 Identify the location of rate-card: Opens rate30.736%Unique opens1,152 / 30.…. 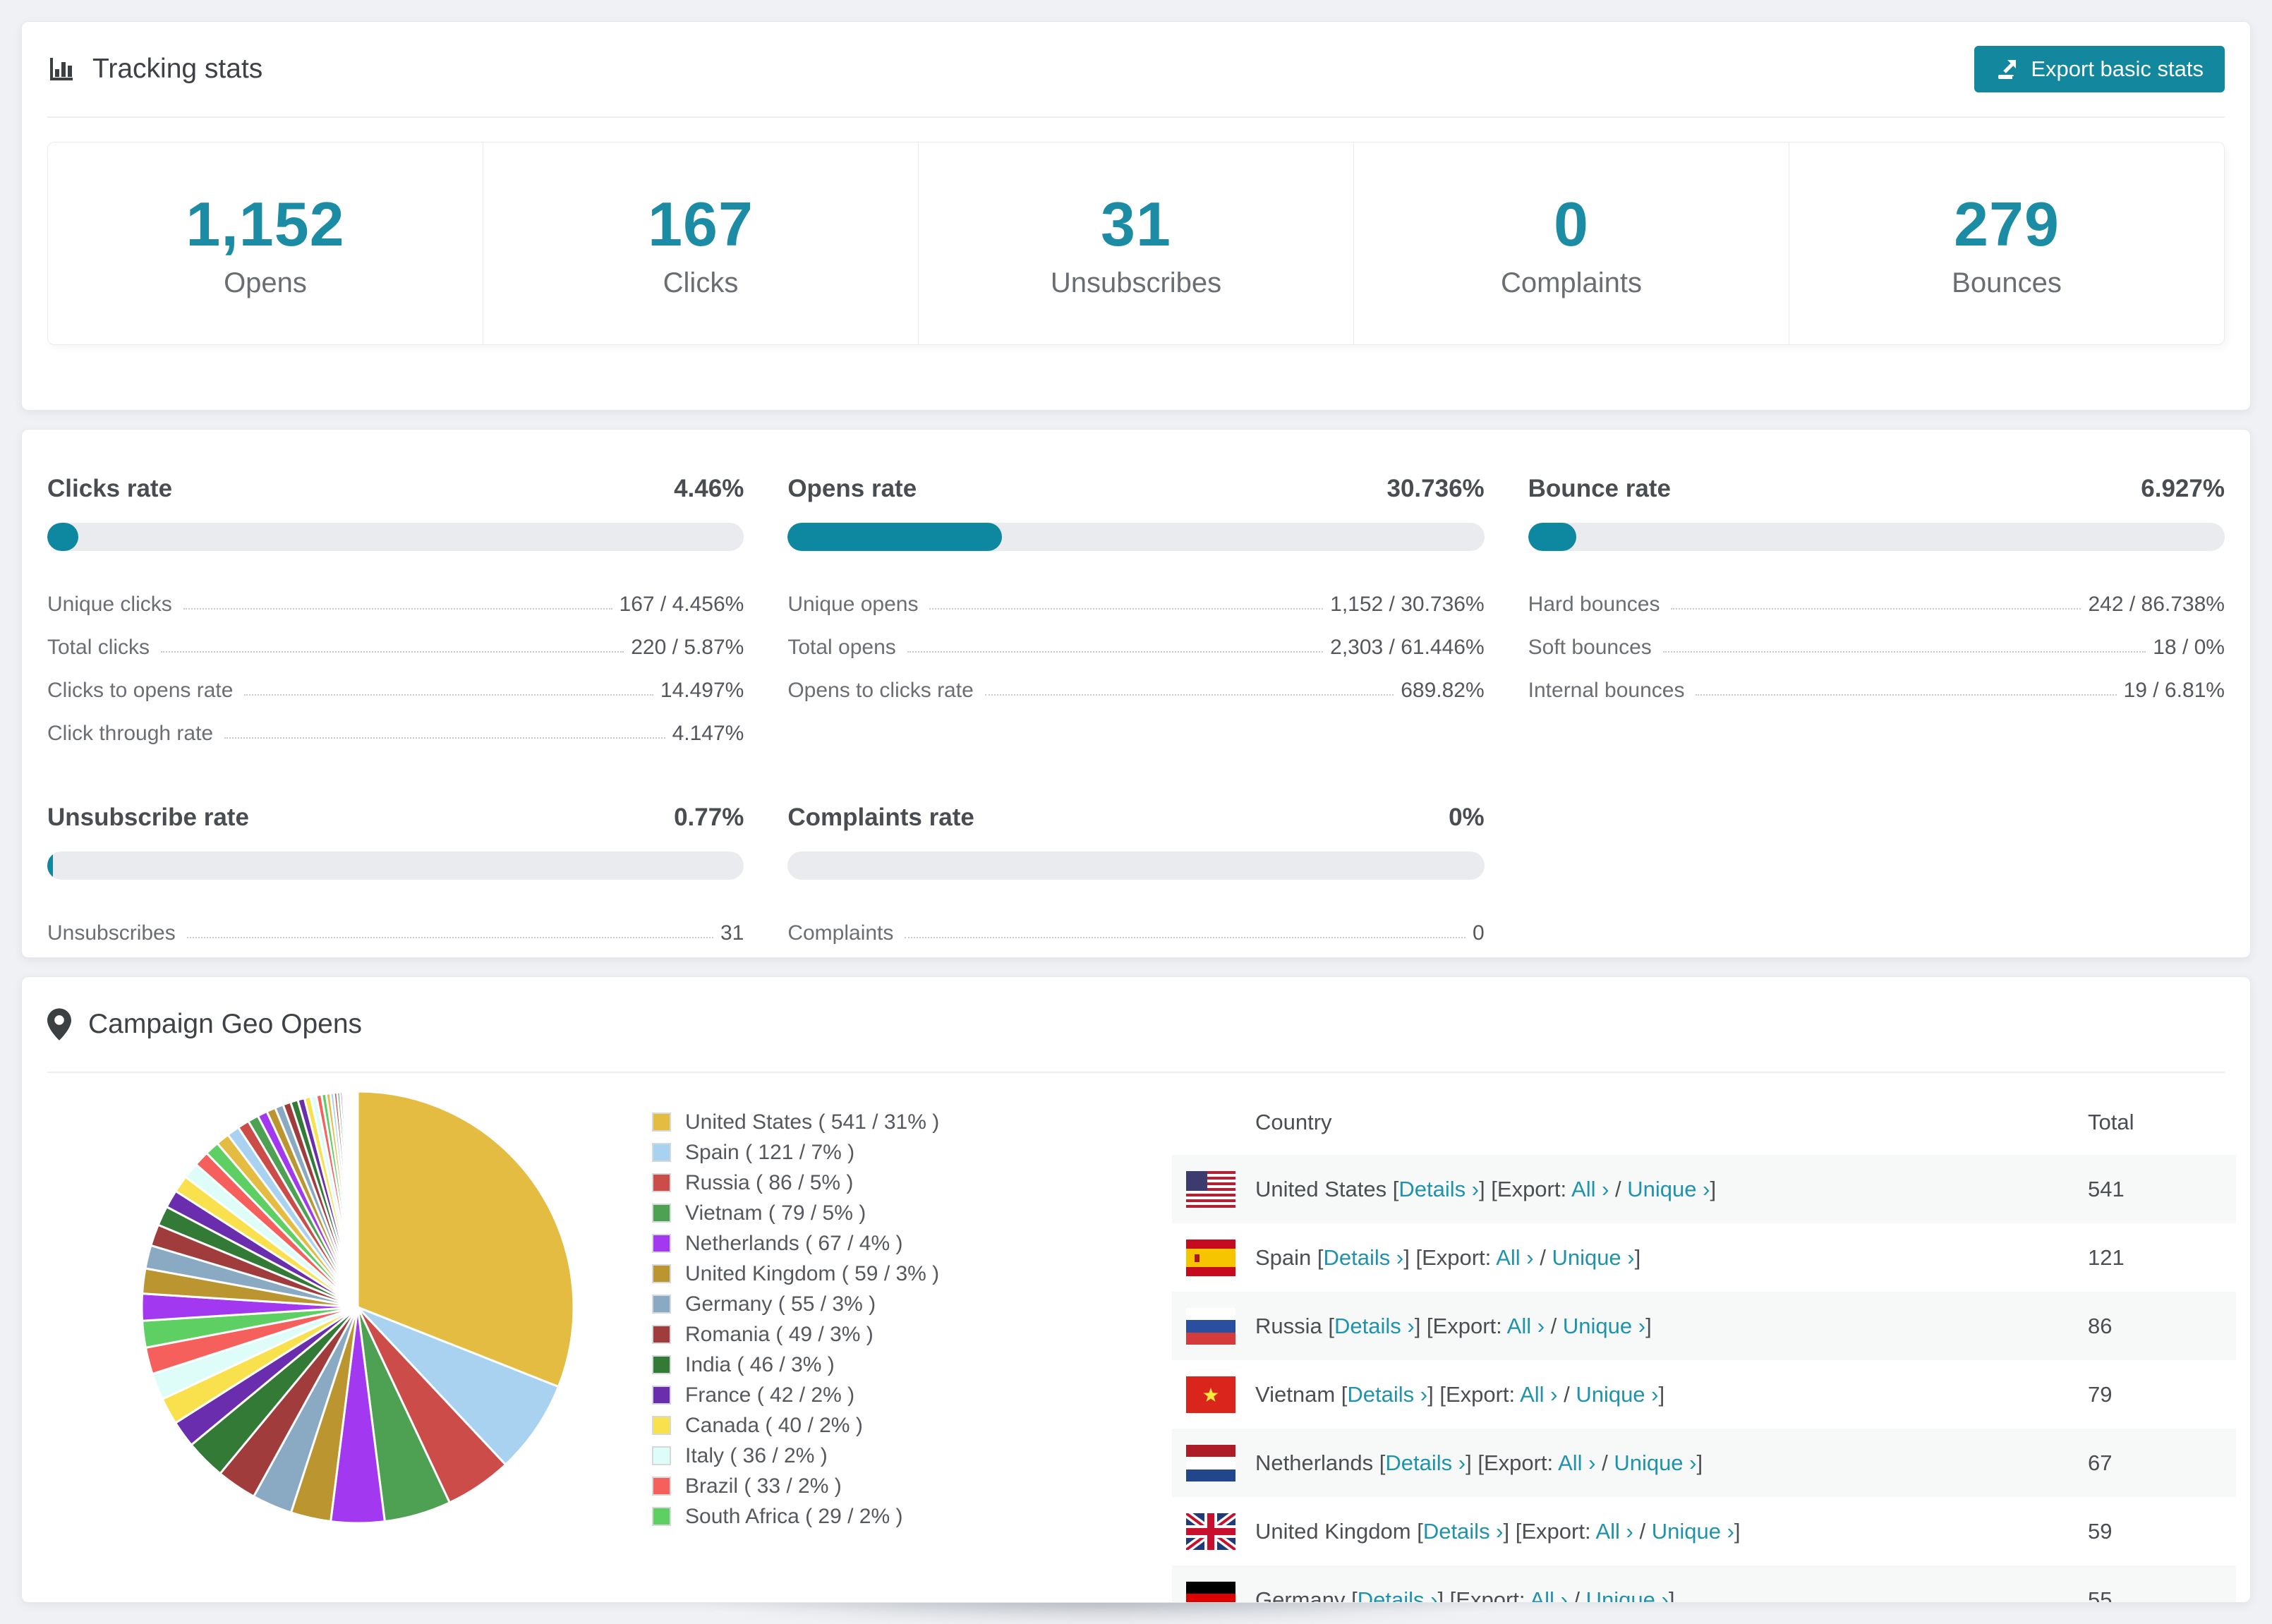
(1135, 611).